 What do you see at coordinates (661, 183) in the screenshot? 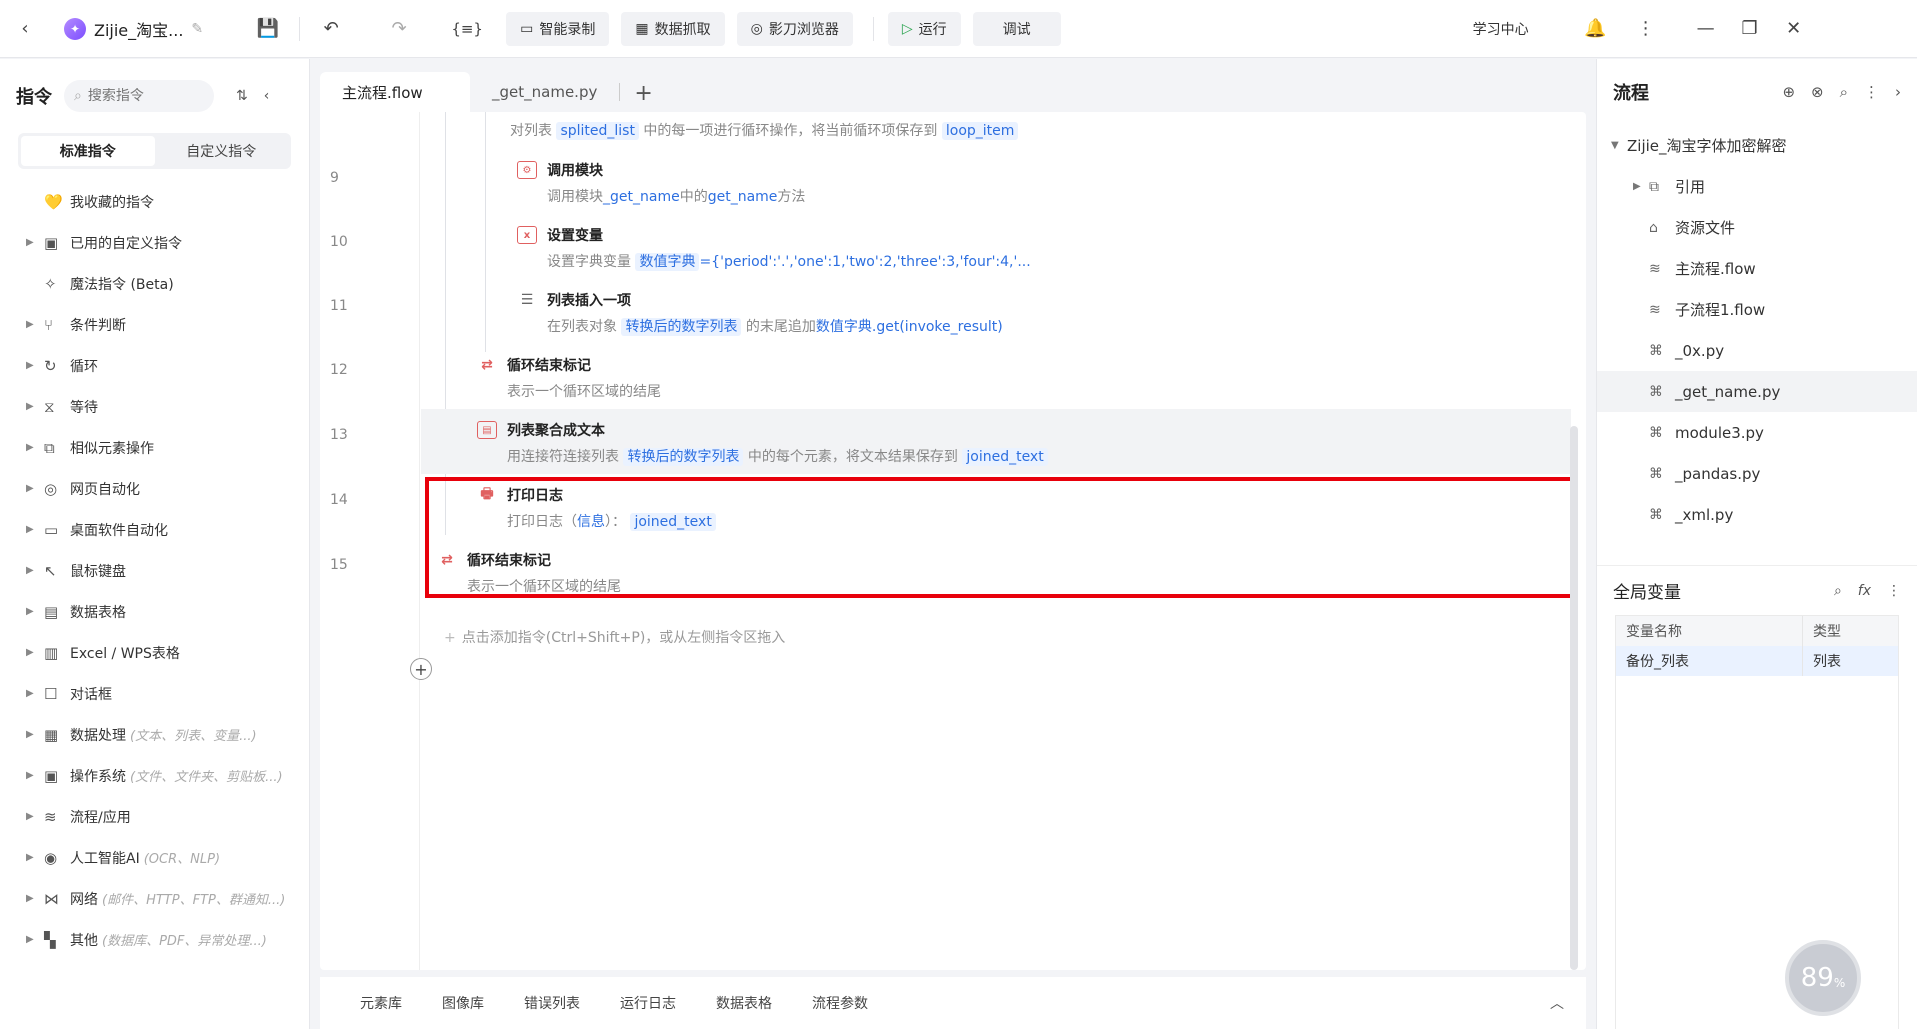
I see `step-call-module: ⚙ 调用模块 调用模块_get_name中的get_name方法` at bounding box center [661, 183].